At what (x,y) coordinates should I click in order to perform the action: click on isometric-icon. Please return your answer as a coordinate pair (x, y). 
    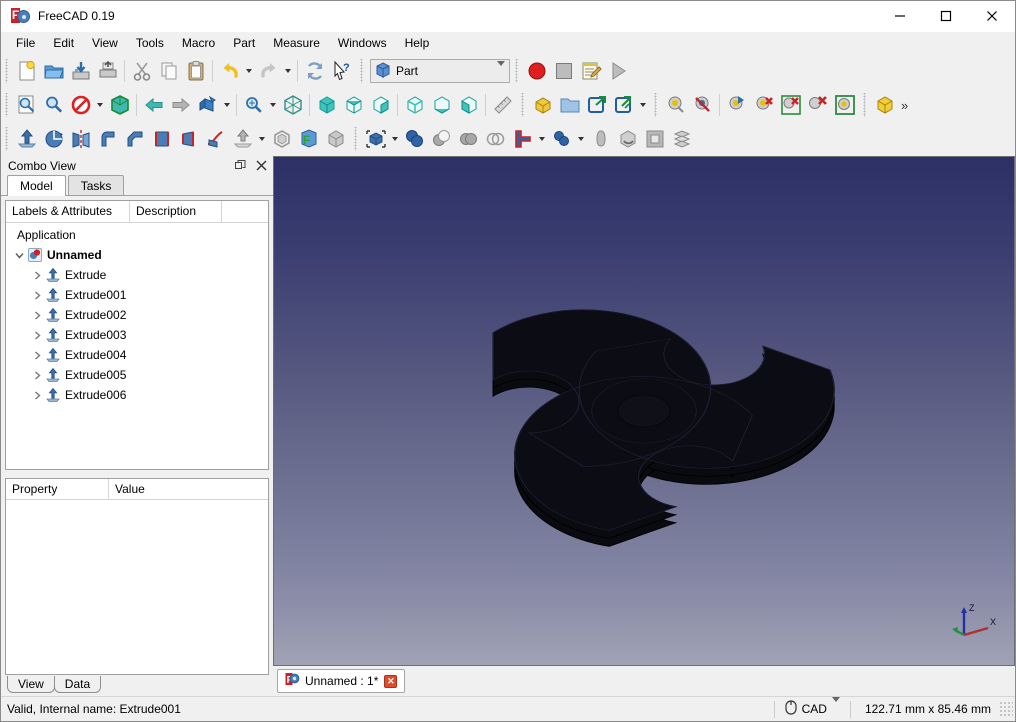
    Looking at the image, I should click on (207, 105).